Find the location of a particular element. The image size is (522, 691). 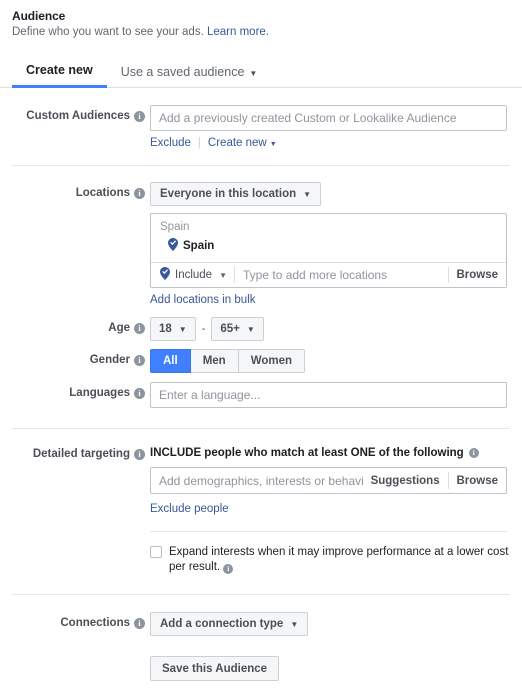

custom-audiences-label: Custom Audiences i is located at coordinates (78, 113).